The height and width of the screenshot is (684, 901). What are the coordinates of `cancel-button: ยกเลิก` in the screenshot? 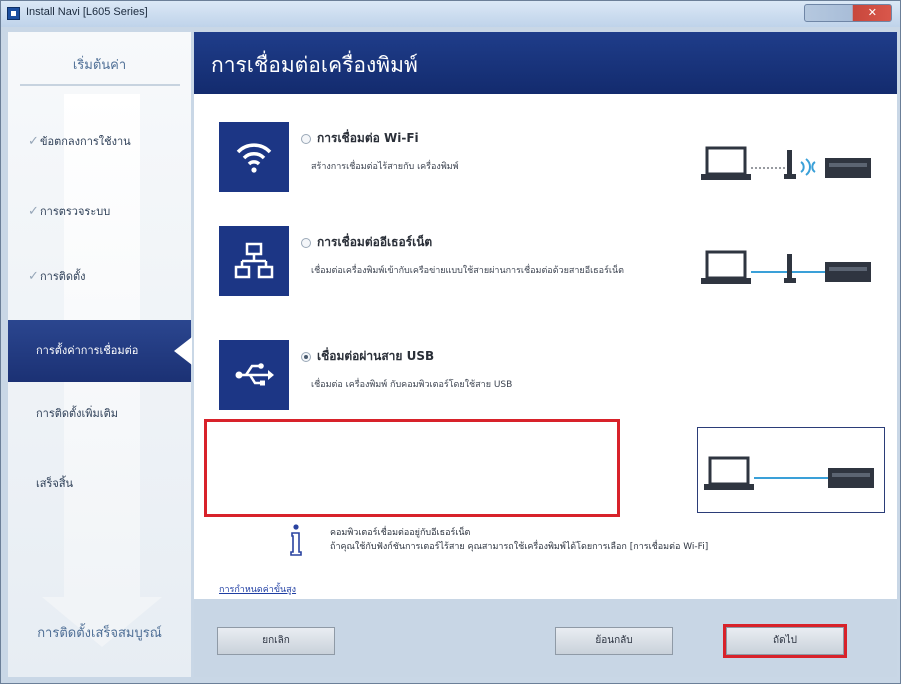 It's located at (276, 641).